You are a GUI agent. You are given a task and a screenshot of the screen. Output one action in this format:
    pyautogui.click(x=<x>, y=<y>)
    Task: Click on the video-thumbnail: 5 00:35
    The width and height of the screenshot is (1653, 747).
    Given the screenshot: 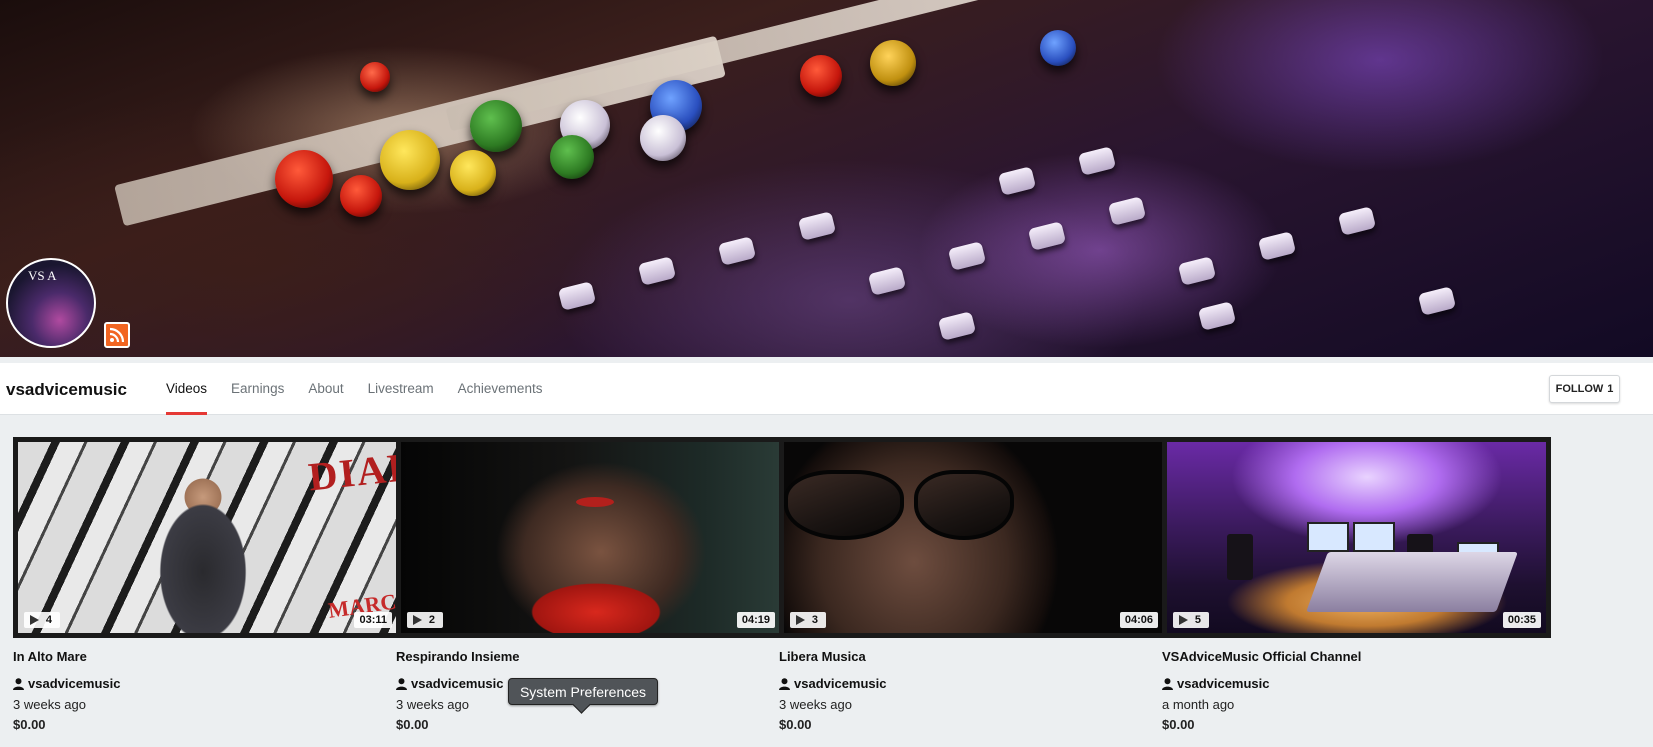 What is the action you would take?
    pyautogui.click(x=1356, y=537)
    